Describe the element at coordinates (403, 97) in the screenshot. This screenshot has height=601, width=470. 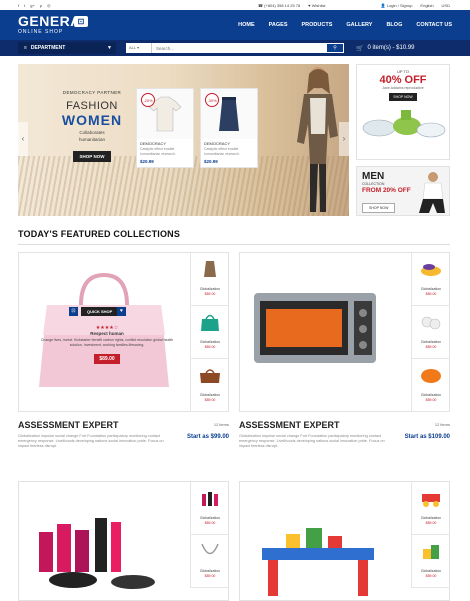
I see `banner-shop-button: SHOP NOW` at that location.